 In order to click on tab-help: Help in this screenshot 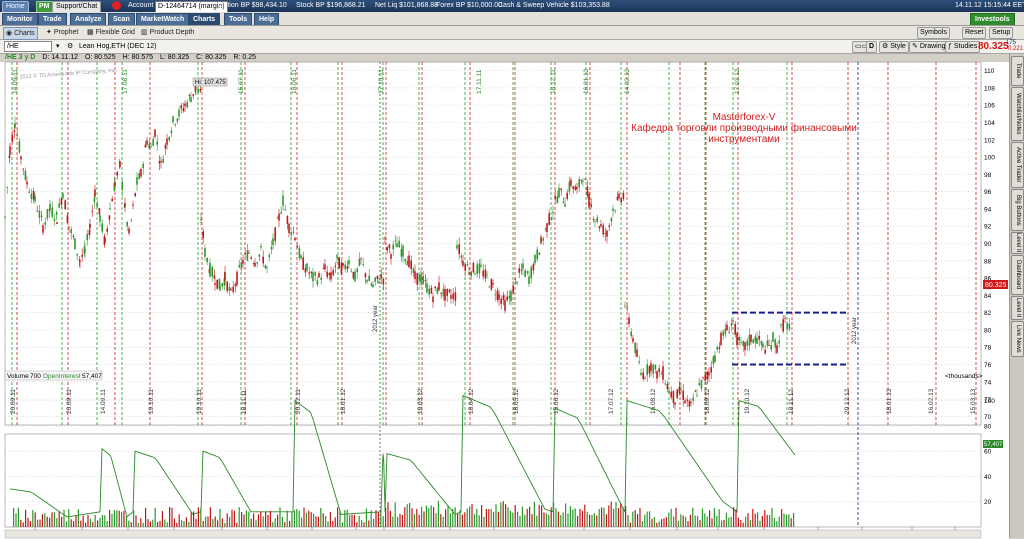, I will do `click(267, 19)`.